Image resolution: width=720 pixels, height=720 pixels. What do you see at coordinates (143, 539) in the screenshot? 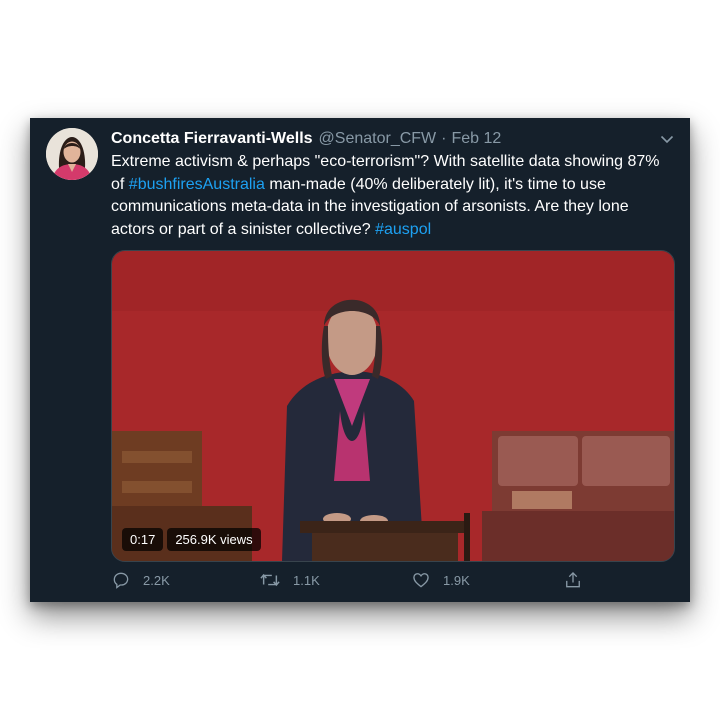
I see `video-duration: 0:17` at bounding box center [143, 539].